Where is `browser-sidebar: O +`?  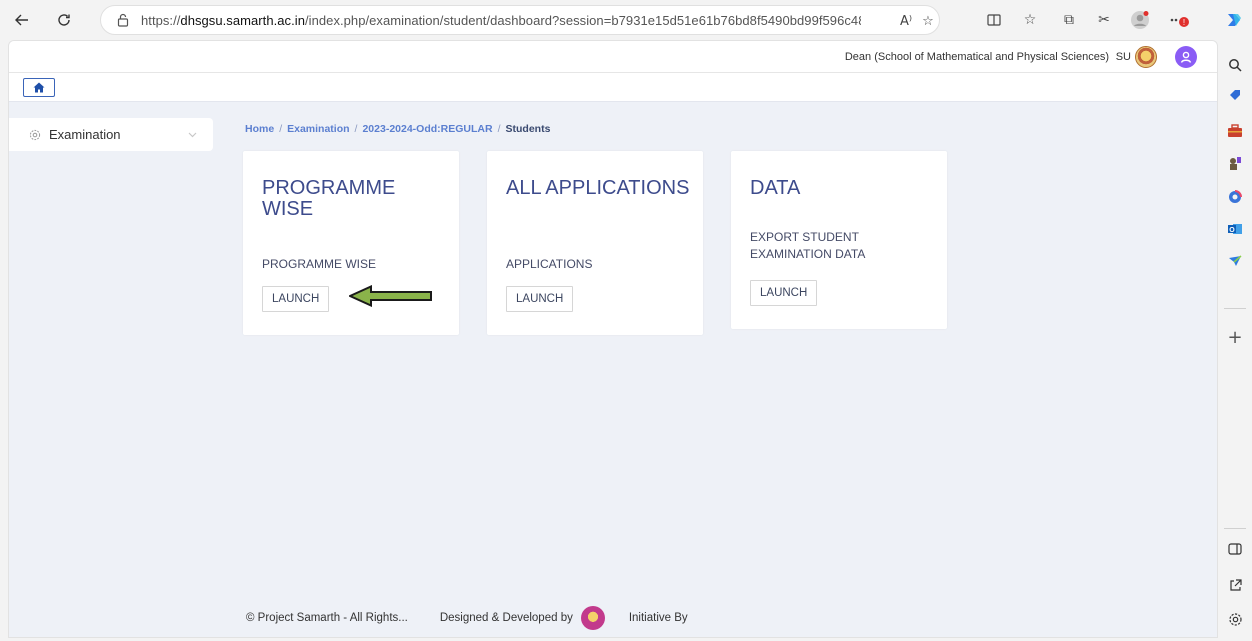 browser-sidebar: O + is located at coordinates (1235, 340).